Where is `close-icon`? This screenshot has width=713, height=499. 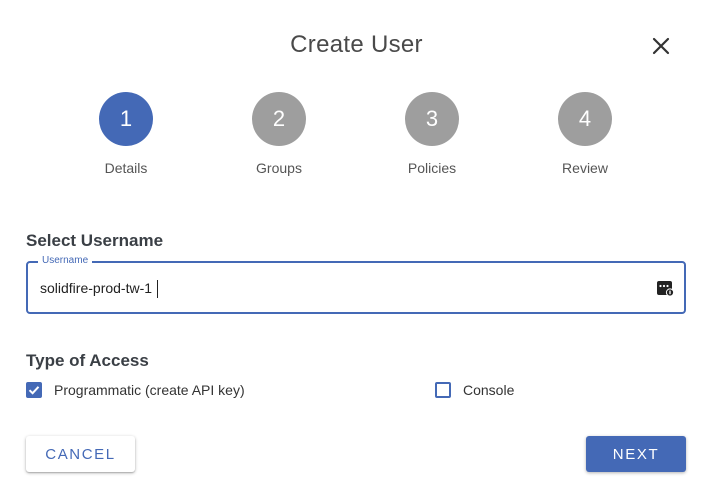
close-icon is located at coordinates (661, 46).